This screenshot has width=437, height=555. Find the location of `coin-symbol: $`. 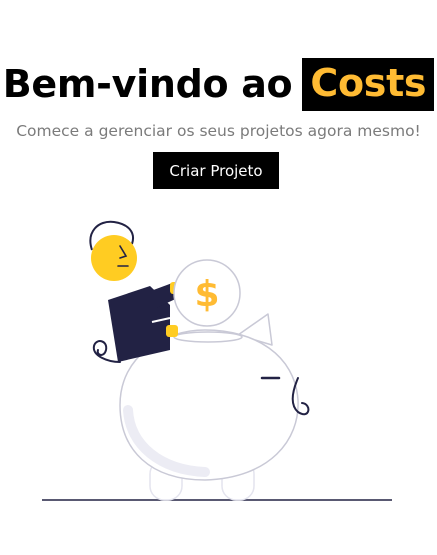

coin-symbol: $ is located at coordinates (206, 294).